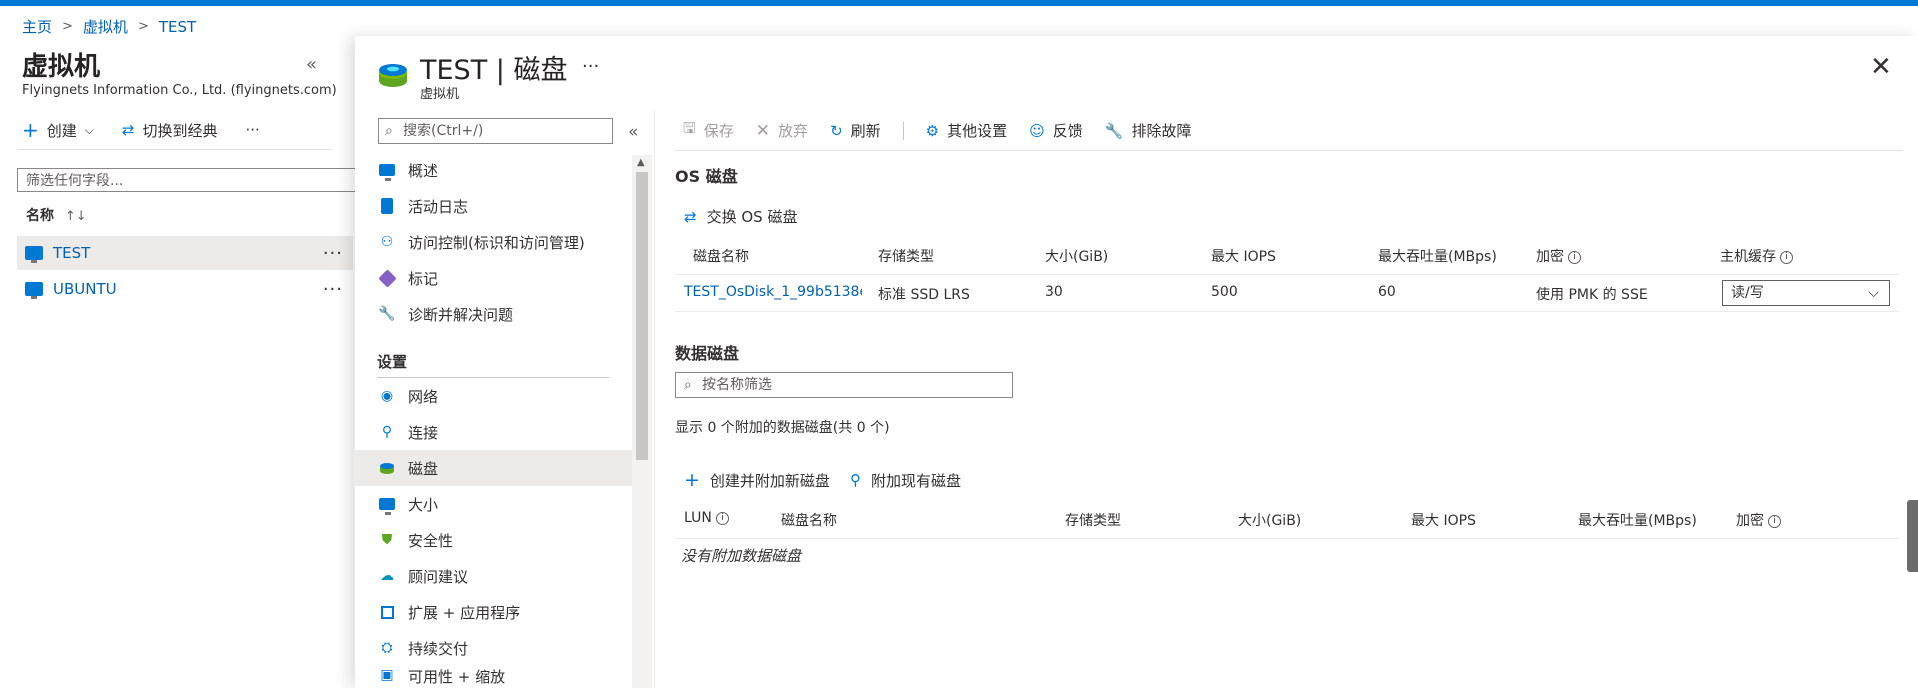 The image size is (1918, 688). What do you see at coordinates (493, 576) in the screenshot?
I see `menu-item-advisor: ☁ 顾问建议` at bounding box center [493, 576].